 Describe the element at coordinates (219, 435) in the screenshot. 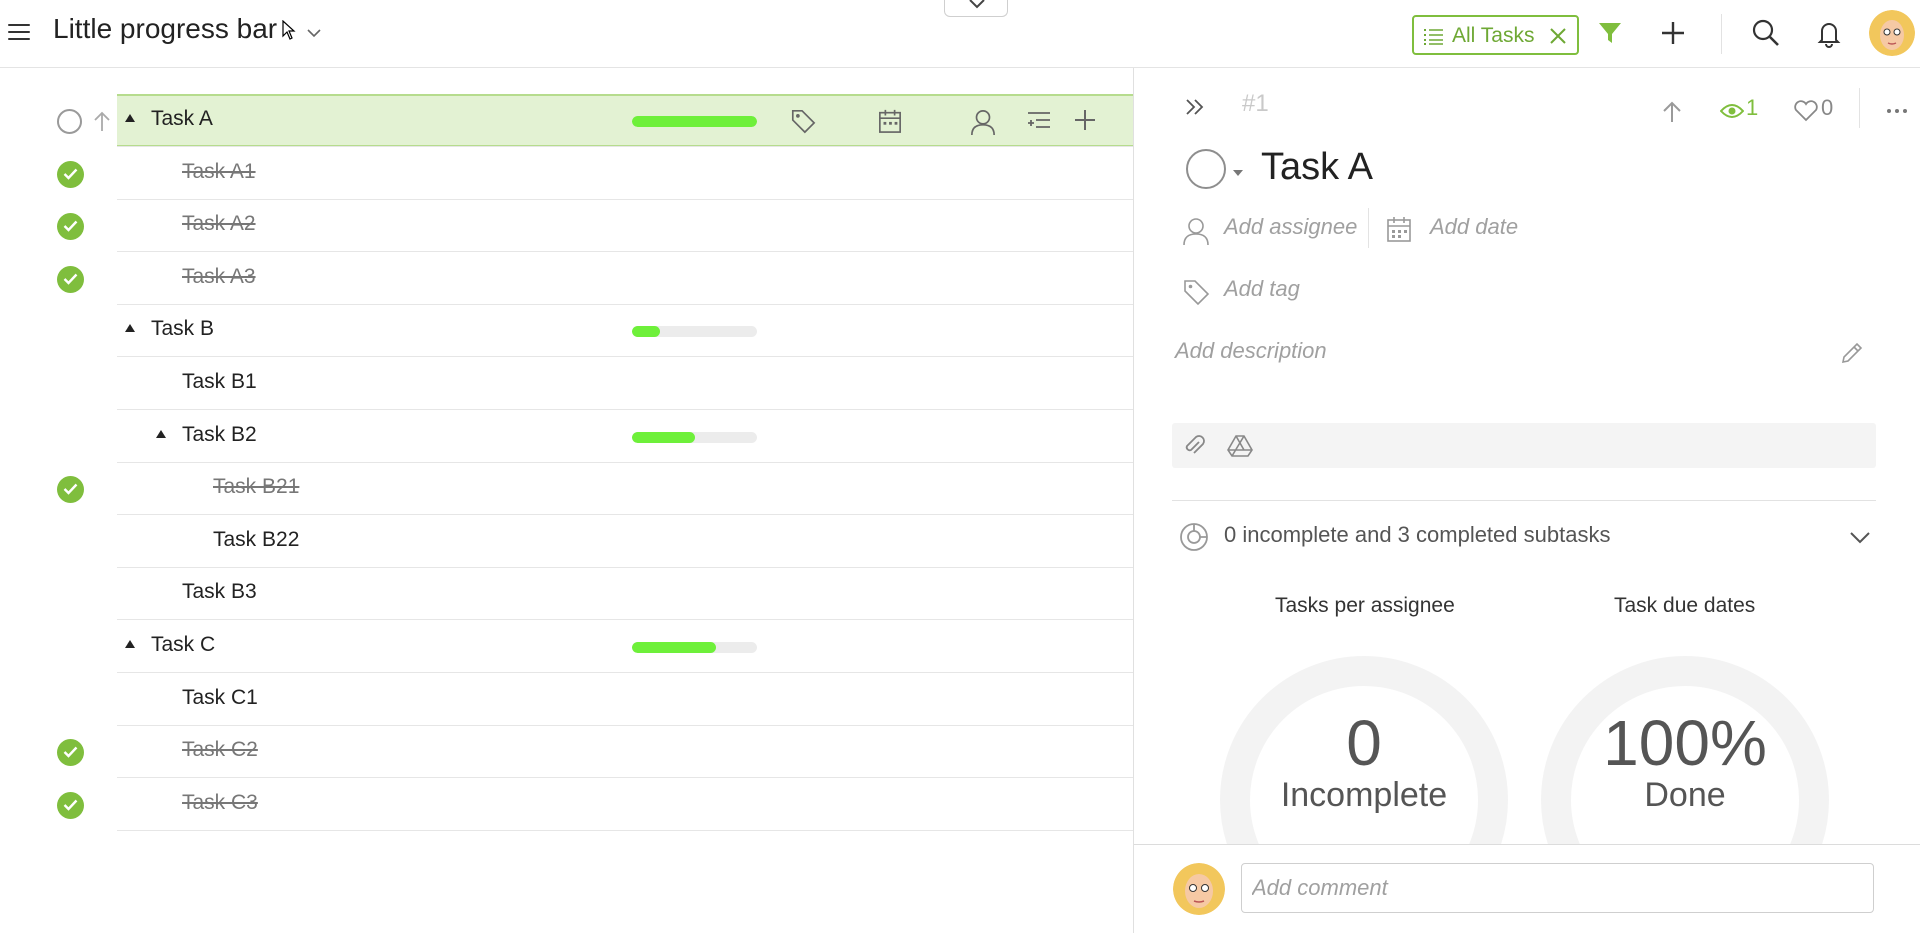

I see `task-name: Task B2` at that location.